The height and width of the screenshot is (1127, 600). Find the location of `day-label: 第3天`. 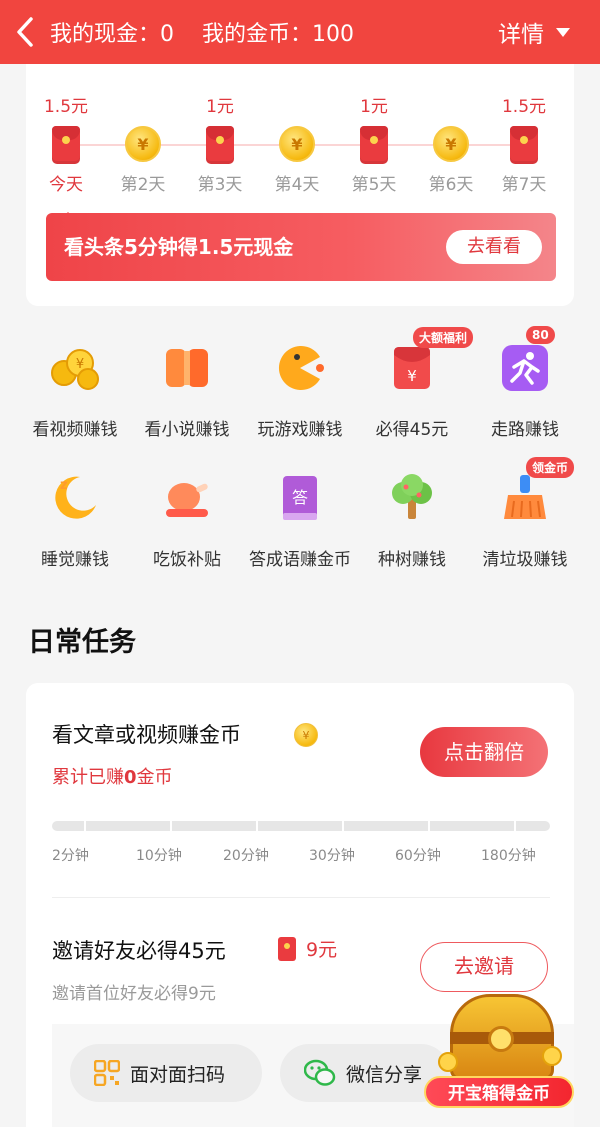

day-label: 第3天 is located at coordinates (220, 185).